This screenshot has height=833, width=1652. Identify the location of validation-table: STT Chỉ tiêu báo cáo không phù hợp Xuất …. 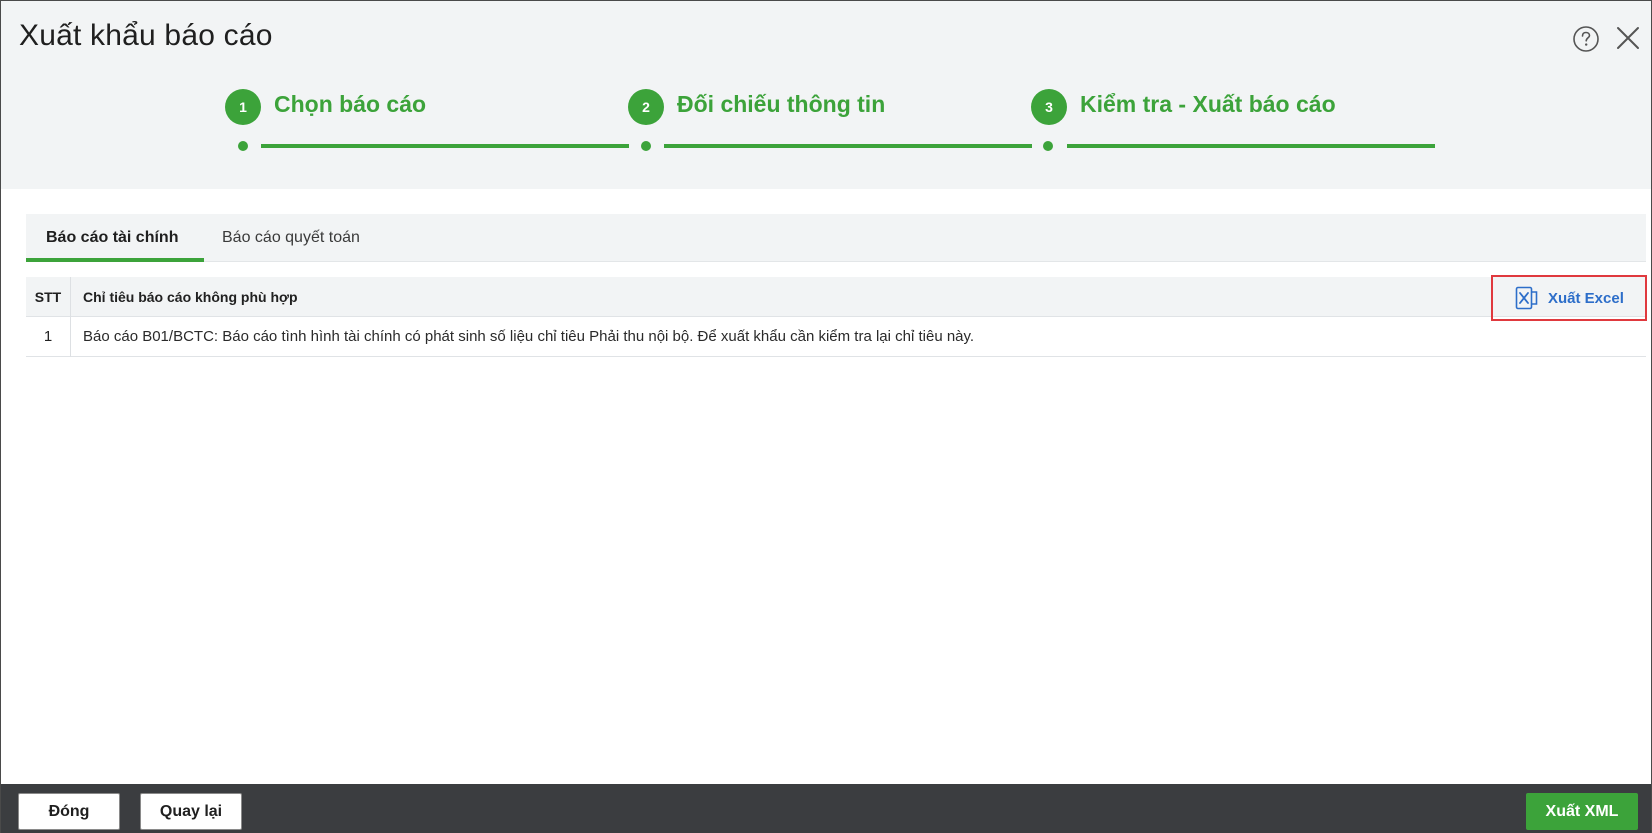
(836, 316).